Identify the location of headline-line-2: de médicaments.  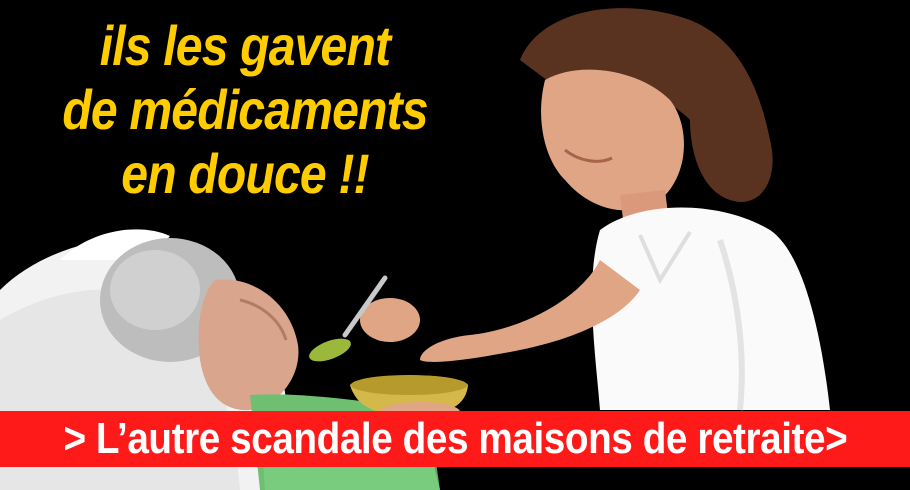
(245, 109).